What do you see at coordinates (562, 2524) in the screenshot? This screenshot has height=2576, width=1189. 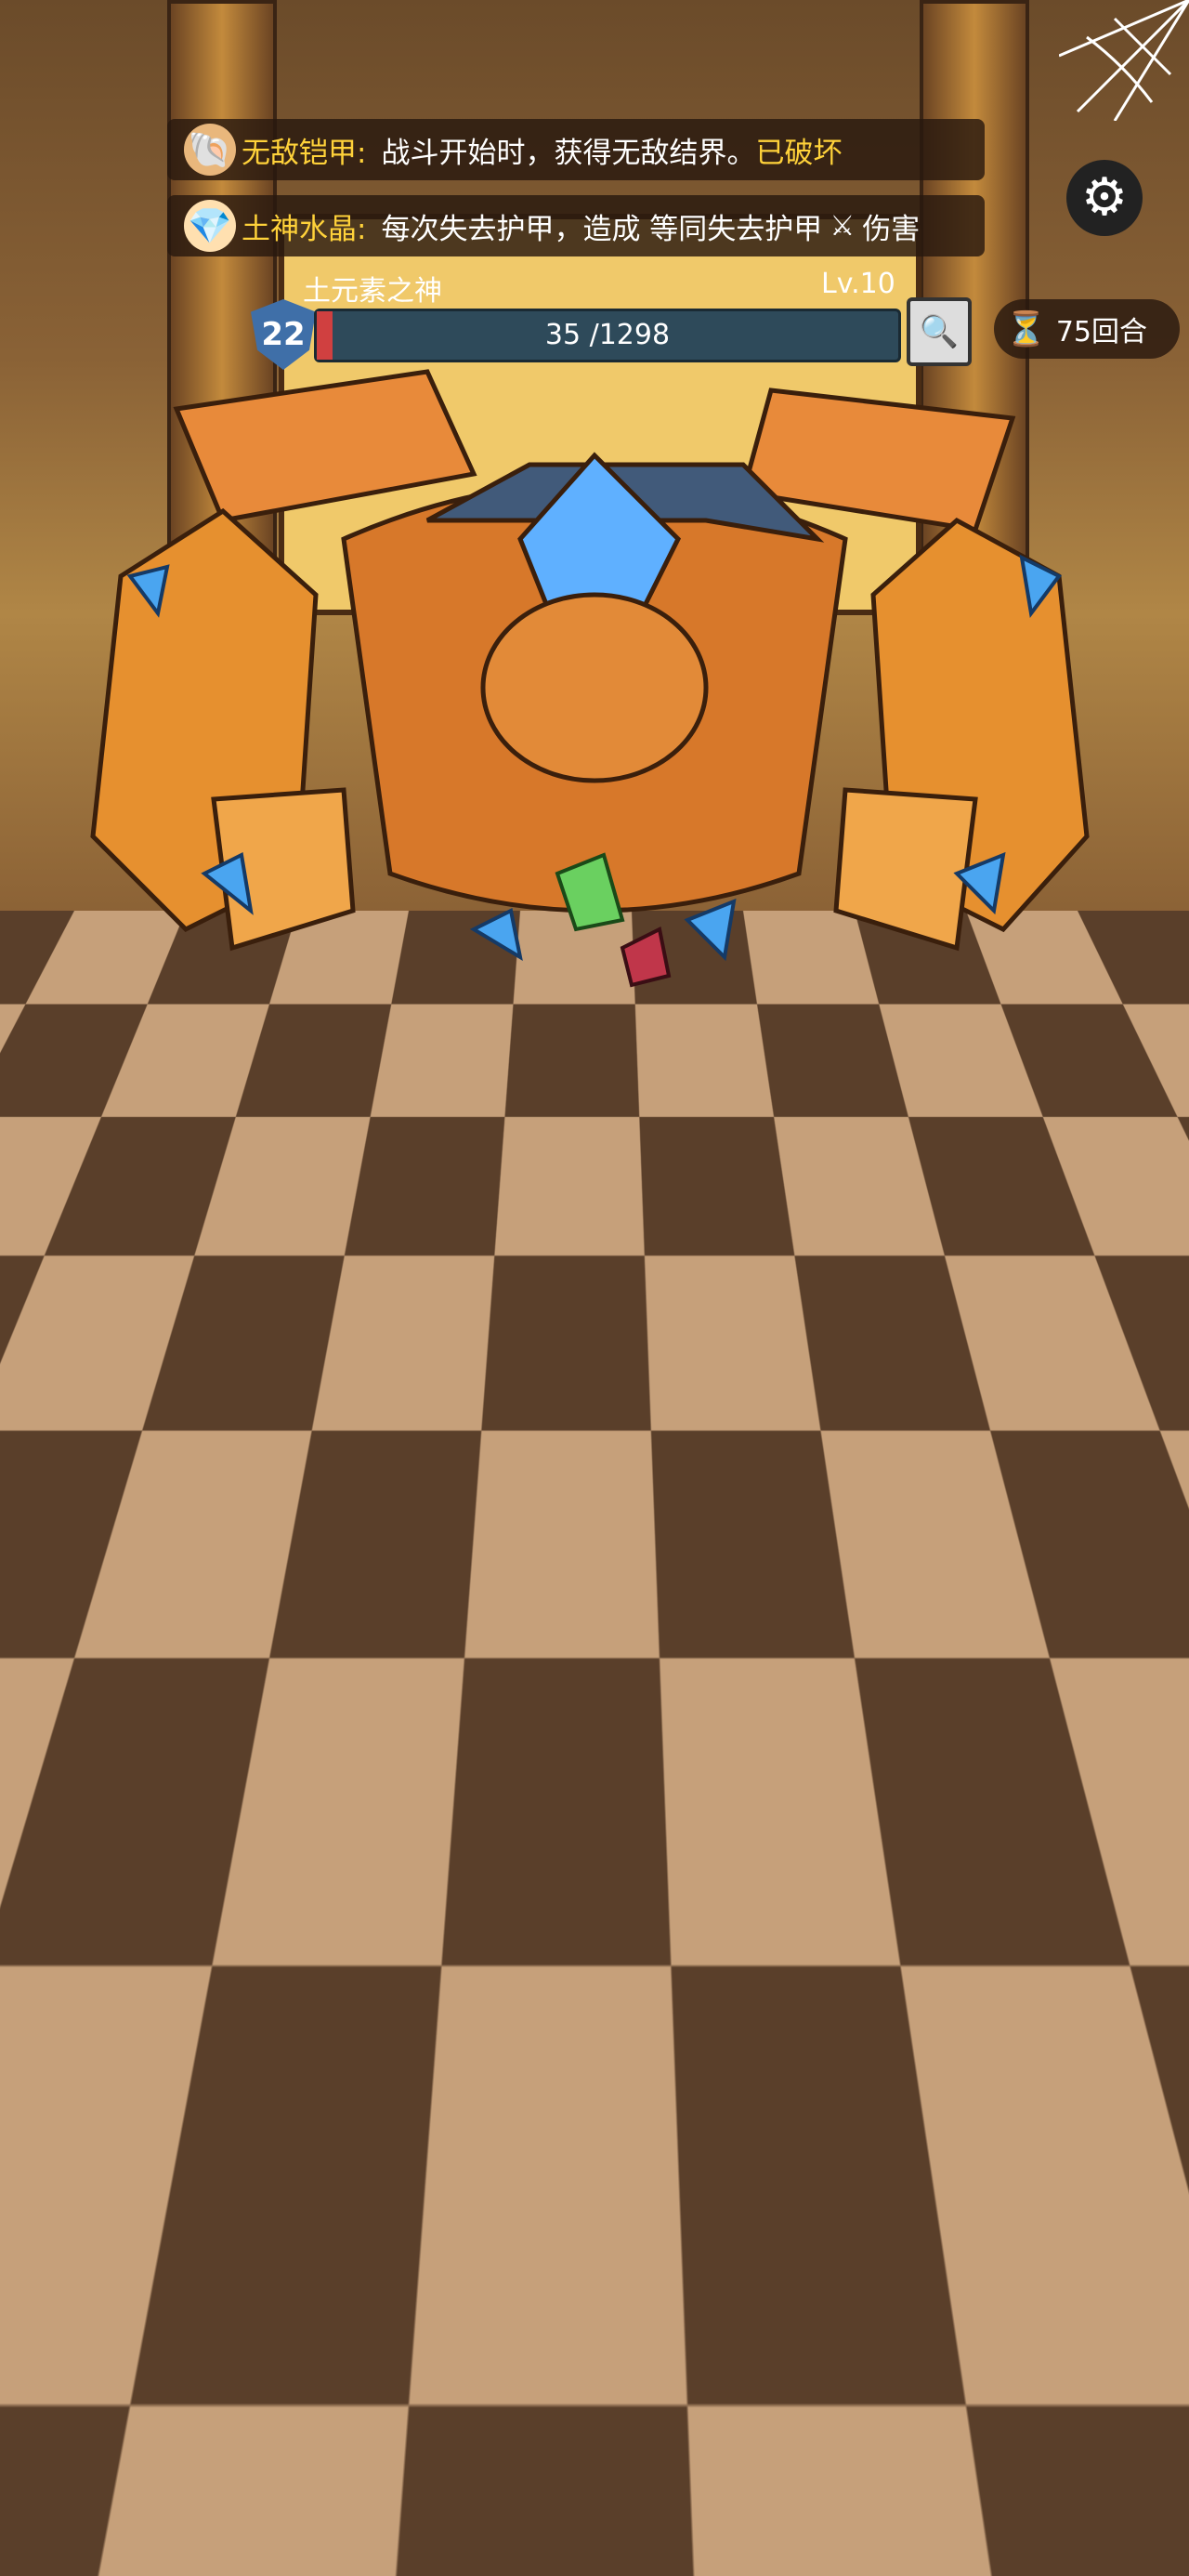 I see `card-relic-icon: 🃏` at bounding box center [562, 2524].